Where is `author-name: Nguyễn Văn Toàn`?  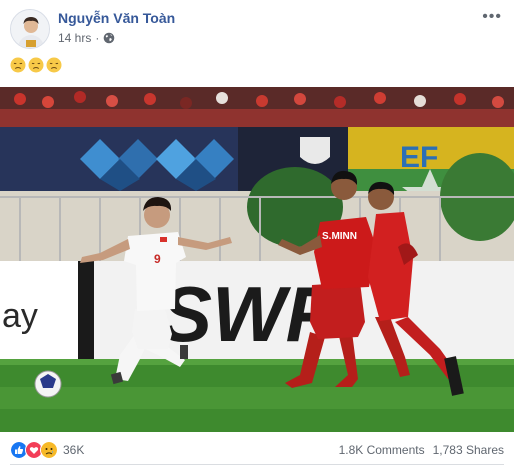 author-name: Nguyễn Văn Toàn is located at coordinates (116, 18).